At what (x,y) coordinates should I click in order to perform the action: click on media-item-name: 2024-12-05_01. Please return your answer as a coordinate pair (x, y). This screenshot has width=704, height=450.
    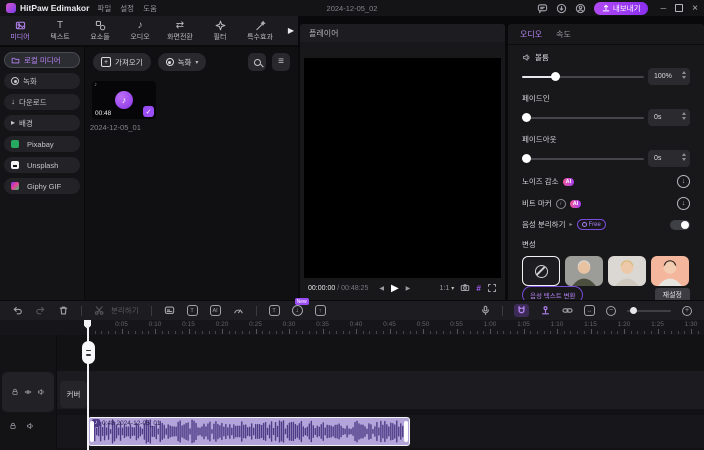
    Looking at the image, I should click on (115, 127).